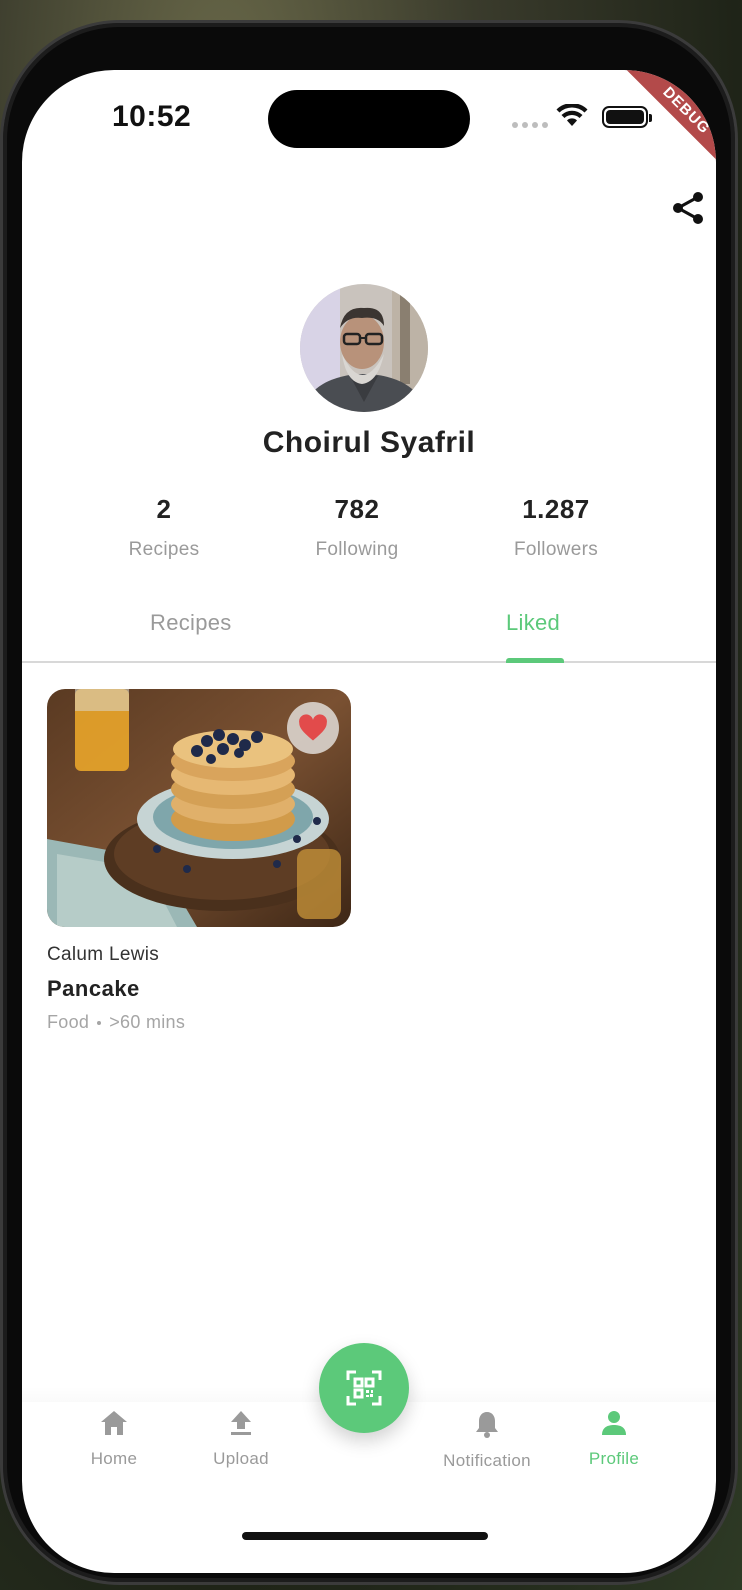  I want to click on dynamic-island, so click(369, 119).